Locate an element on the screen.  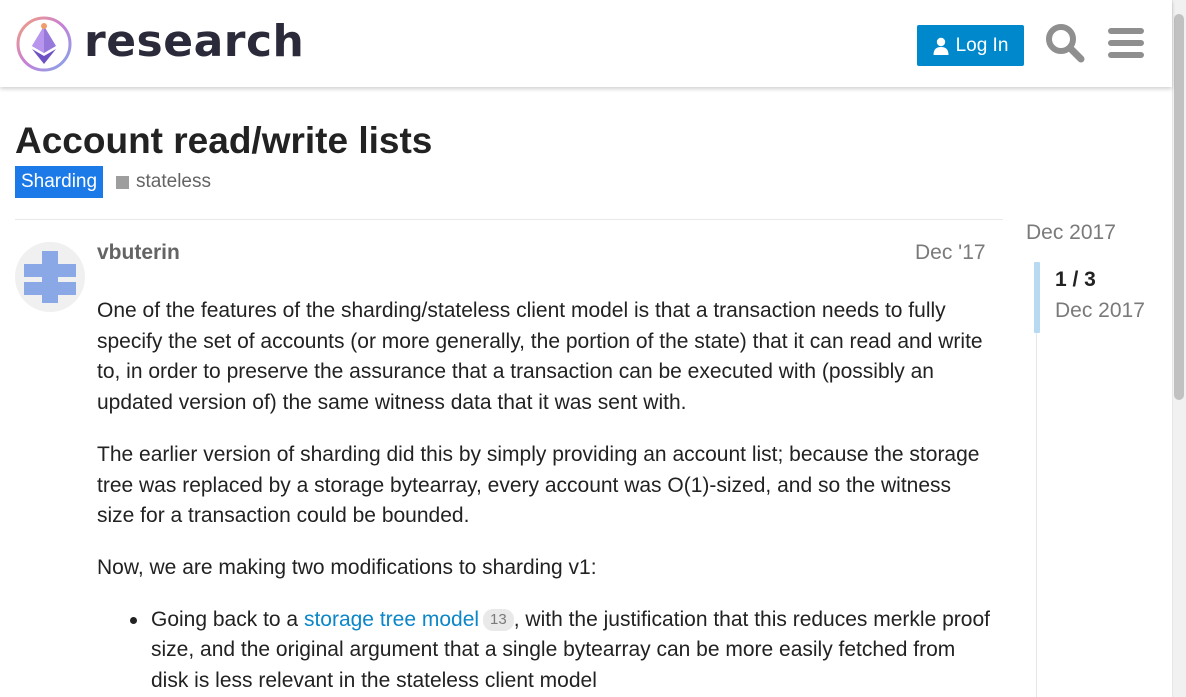
login-button: Log In is located at coordinates (970, 45).